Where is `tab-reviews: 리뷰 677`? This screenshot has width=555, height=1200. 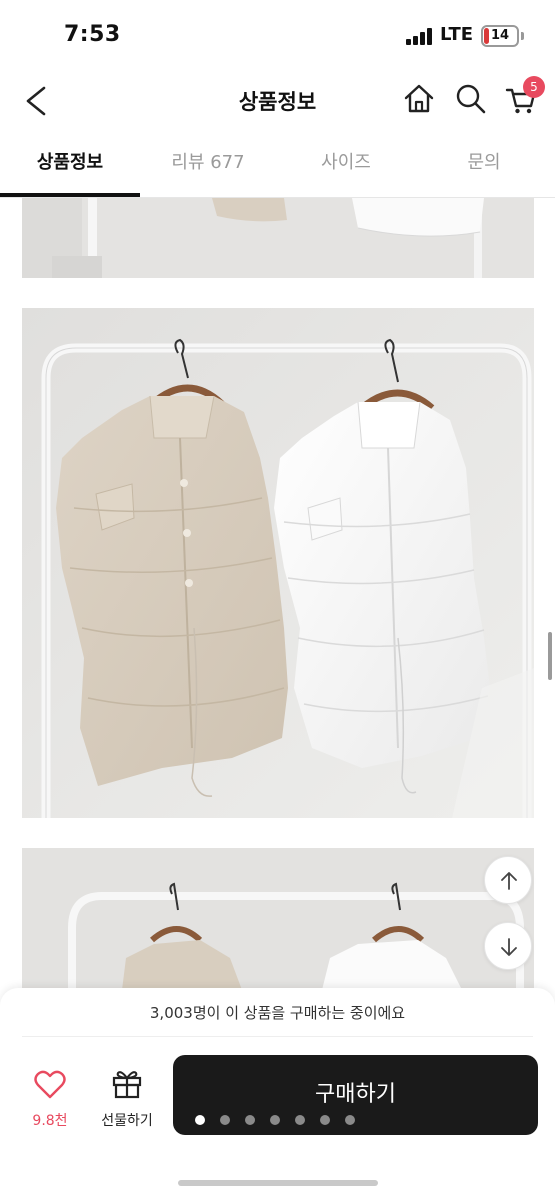 tab-reviews: 리뷰 677 is located at coordinates (208, 169).